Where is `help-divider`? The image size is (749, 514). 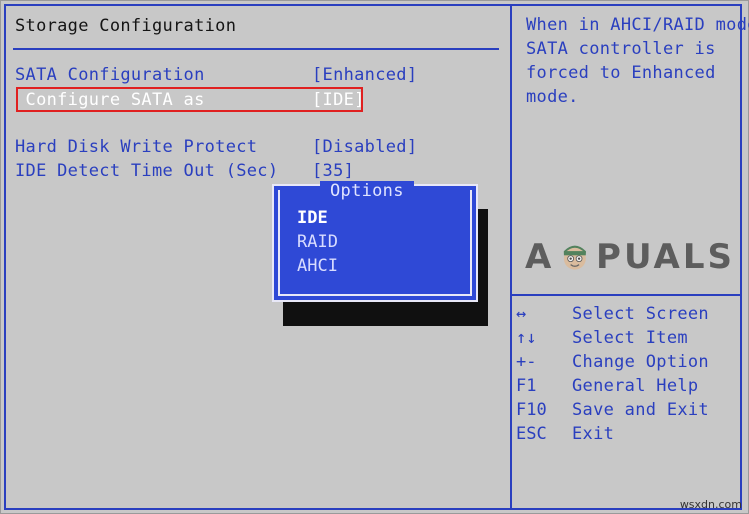 help-divider is located at coordinates (627, 295).